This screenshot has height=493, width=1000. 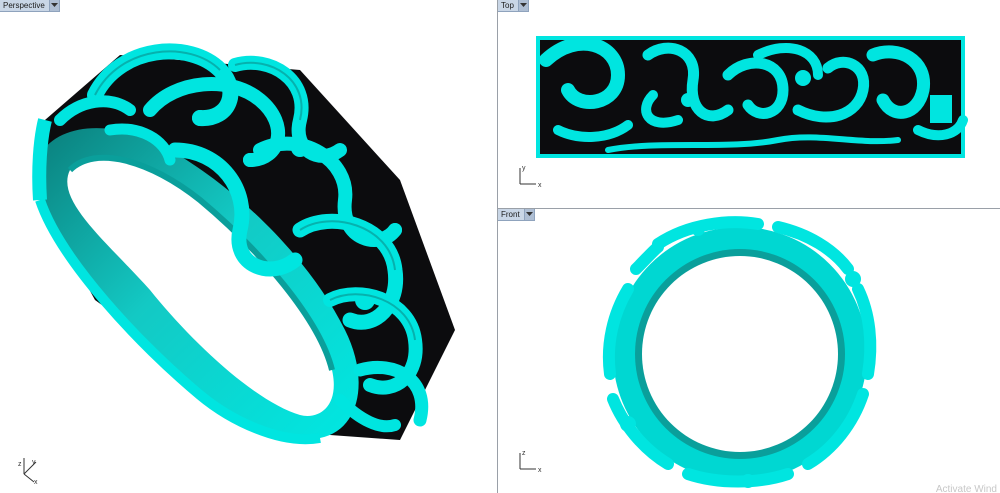 What do you see at coordinates (24, 5) in the screenshot?
I see `viewport-title: Perspective` at bounding box center [24, 5].